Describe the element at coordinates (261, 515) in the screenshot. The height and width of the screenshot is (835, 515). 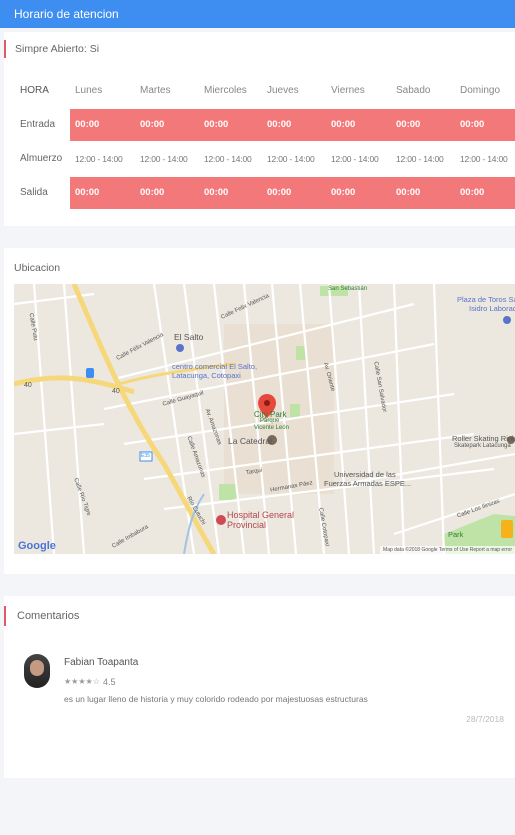
I see `map-label-hospital: Hospital General` at that location.